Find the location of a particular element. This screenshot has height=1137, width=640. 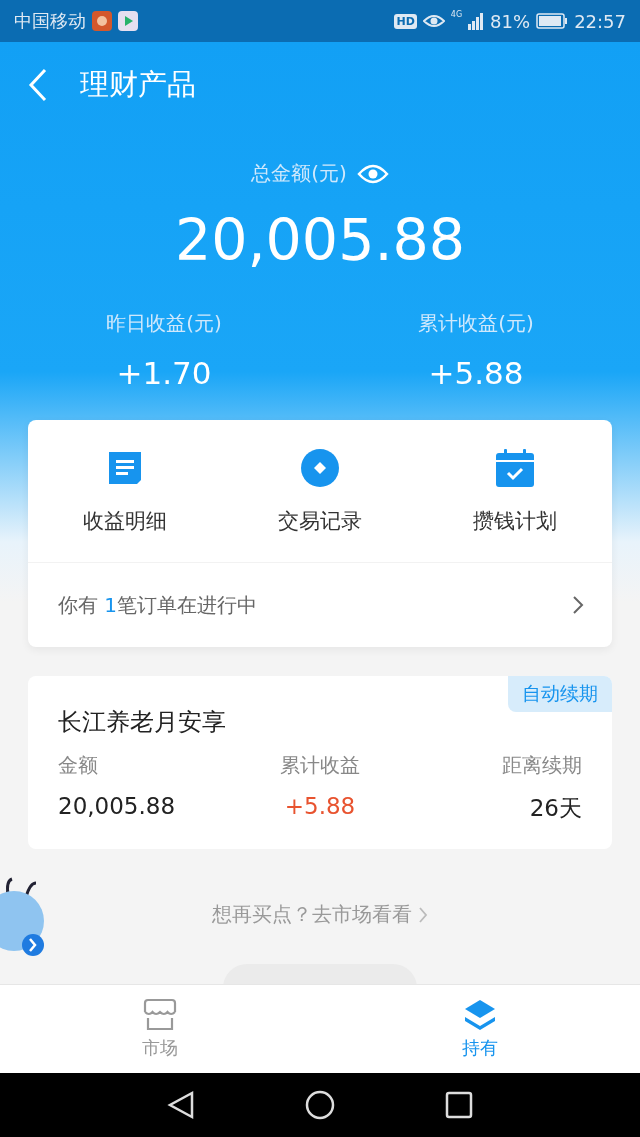

recents-icon is located at coordinates (459, 1105).